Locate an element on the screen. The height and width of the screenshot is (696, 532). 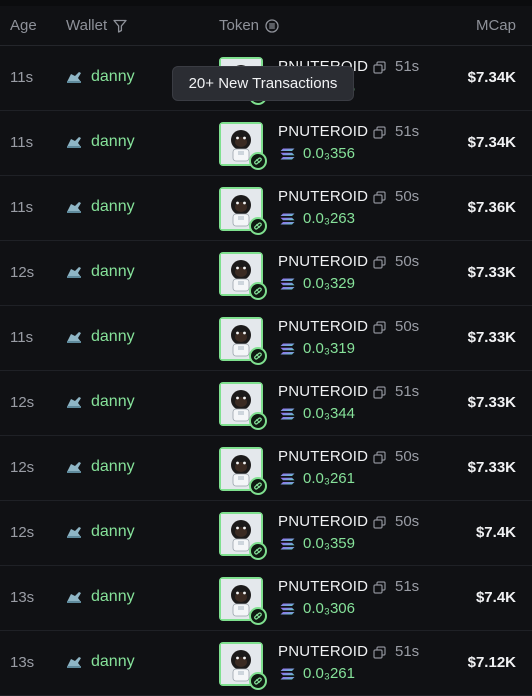
market-cap: $7.36K is located at coordinates (491, 207).